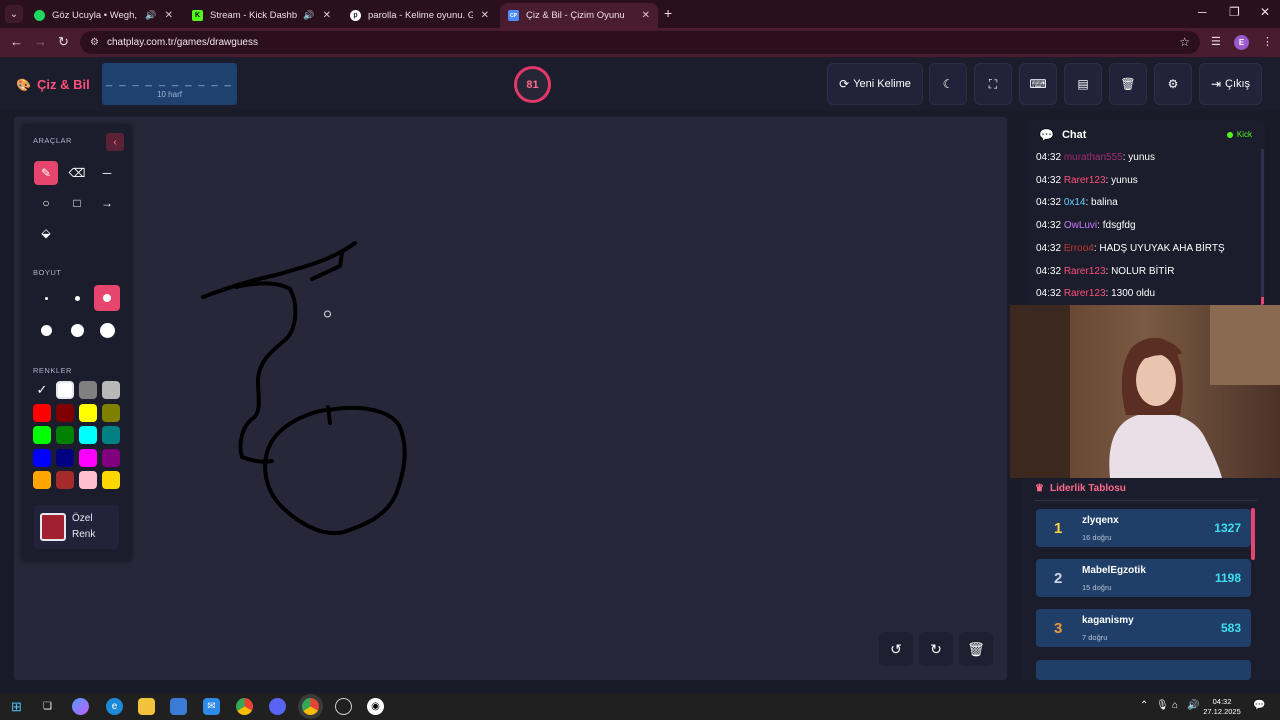 This screenshot has width=1280, height=720. Describe the element at coordinates (310, 706) in the screenshot. I see `chrome-active-icon` at that location.